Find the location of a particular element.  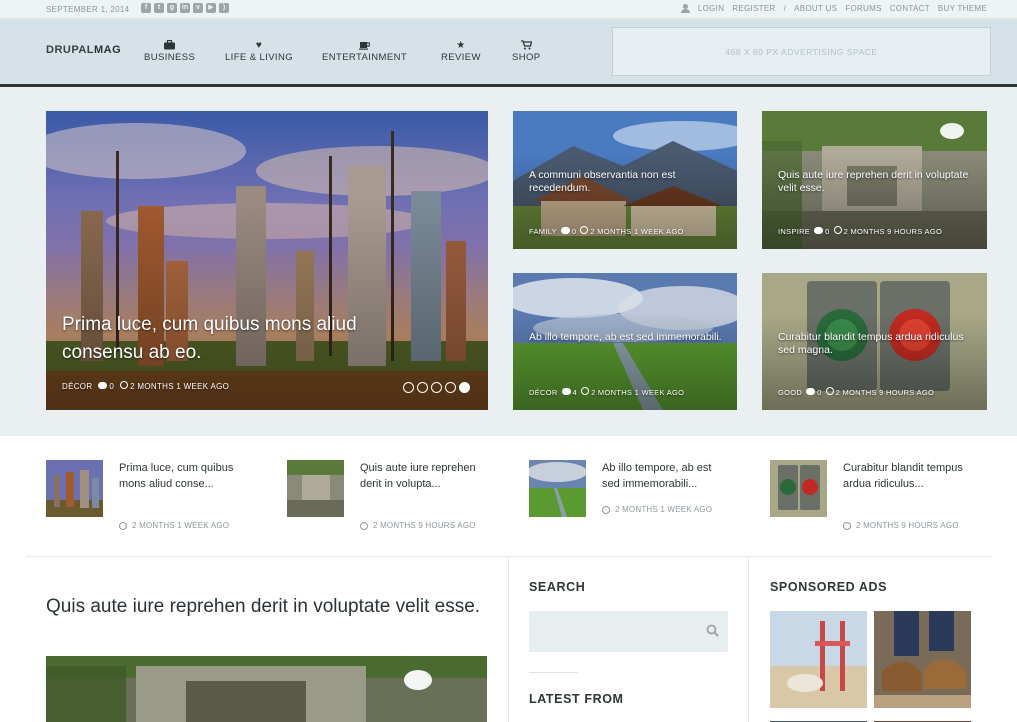

featured-tile-1-meta: FAMILY 0 2 MONTHS 1 WEEK AGO is located at coordinates (606, 231).